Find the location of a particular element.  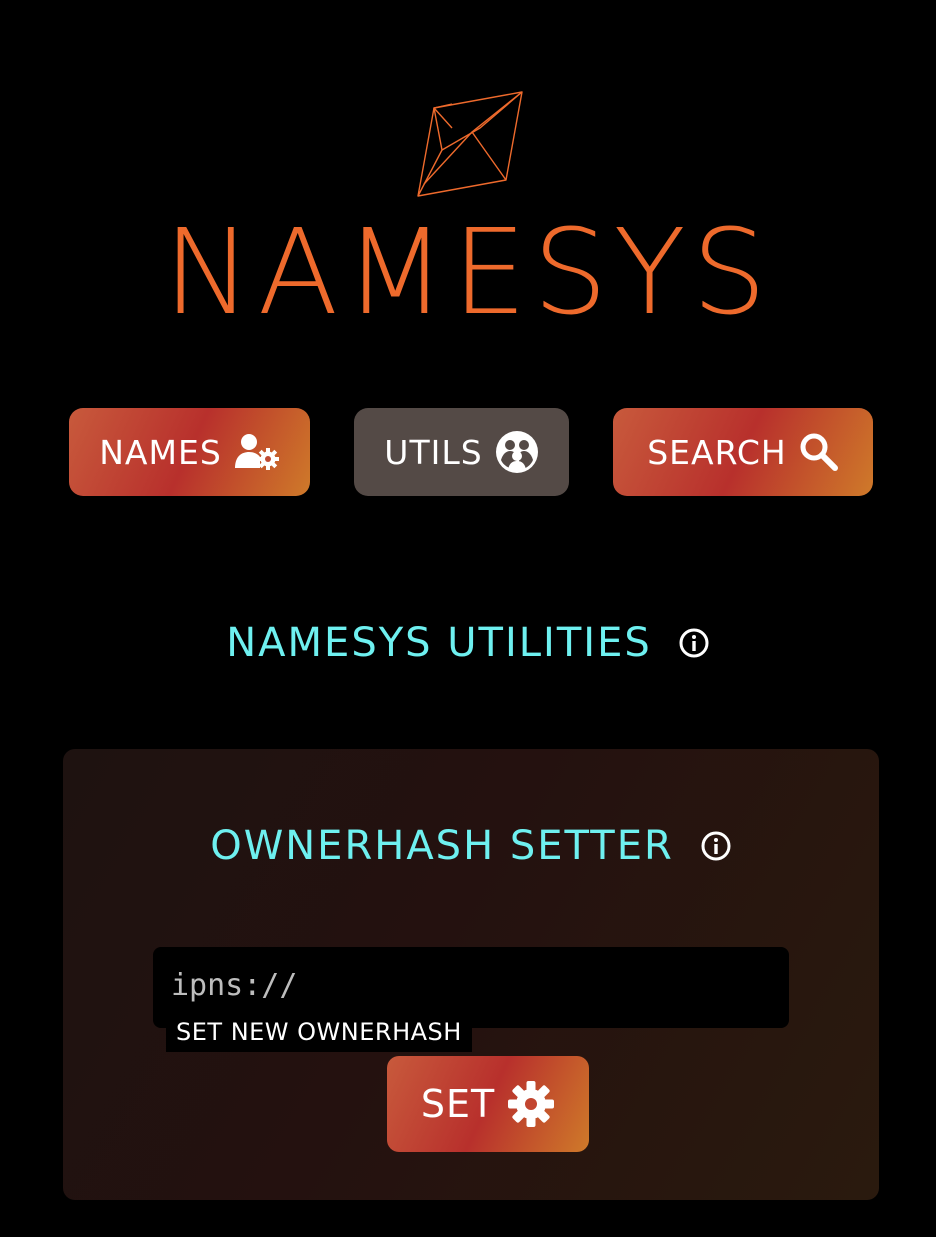

section-title: NAMESYS UTILITIES is located at coordinates (439, 643).